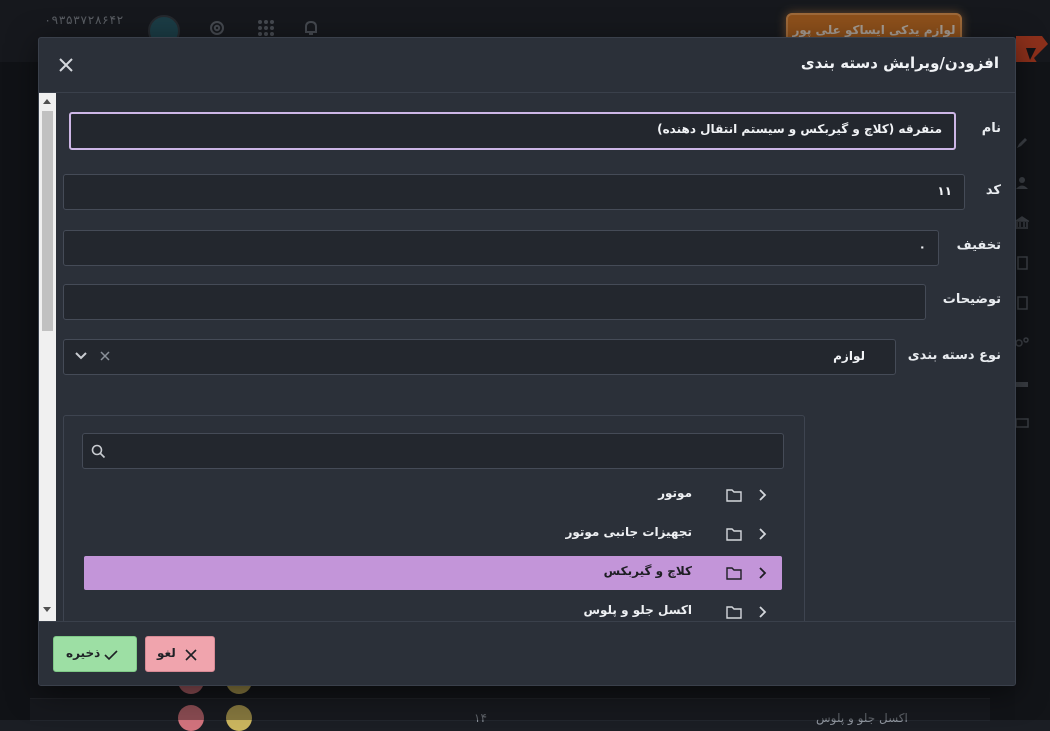 This screenshot has height=731, width=1050. I want to click on save-button: ذخیره, so click(95, 654).